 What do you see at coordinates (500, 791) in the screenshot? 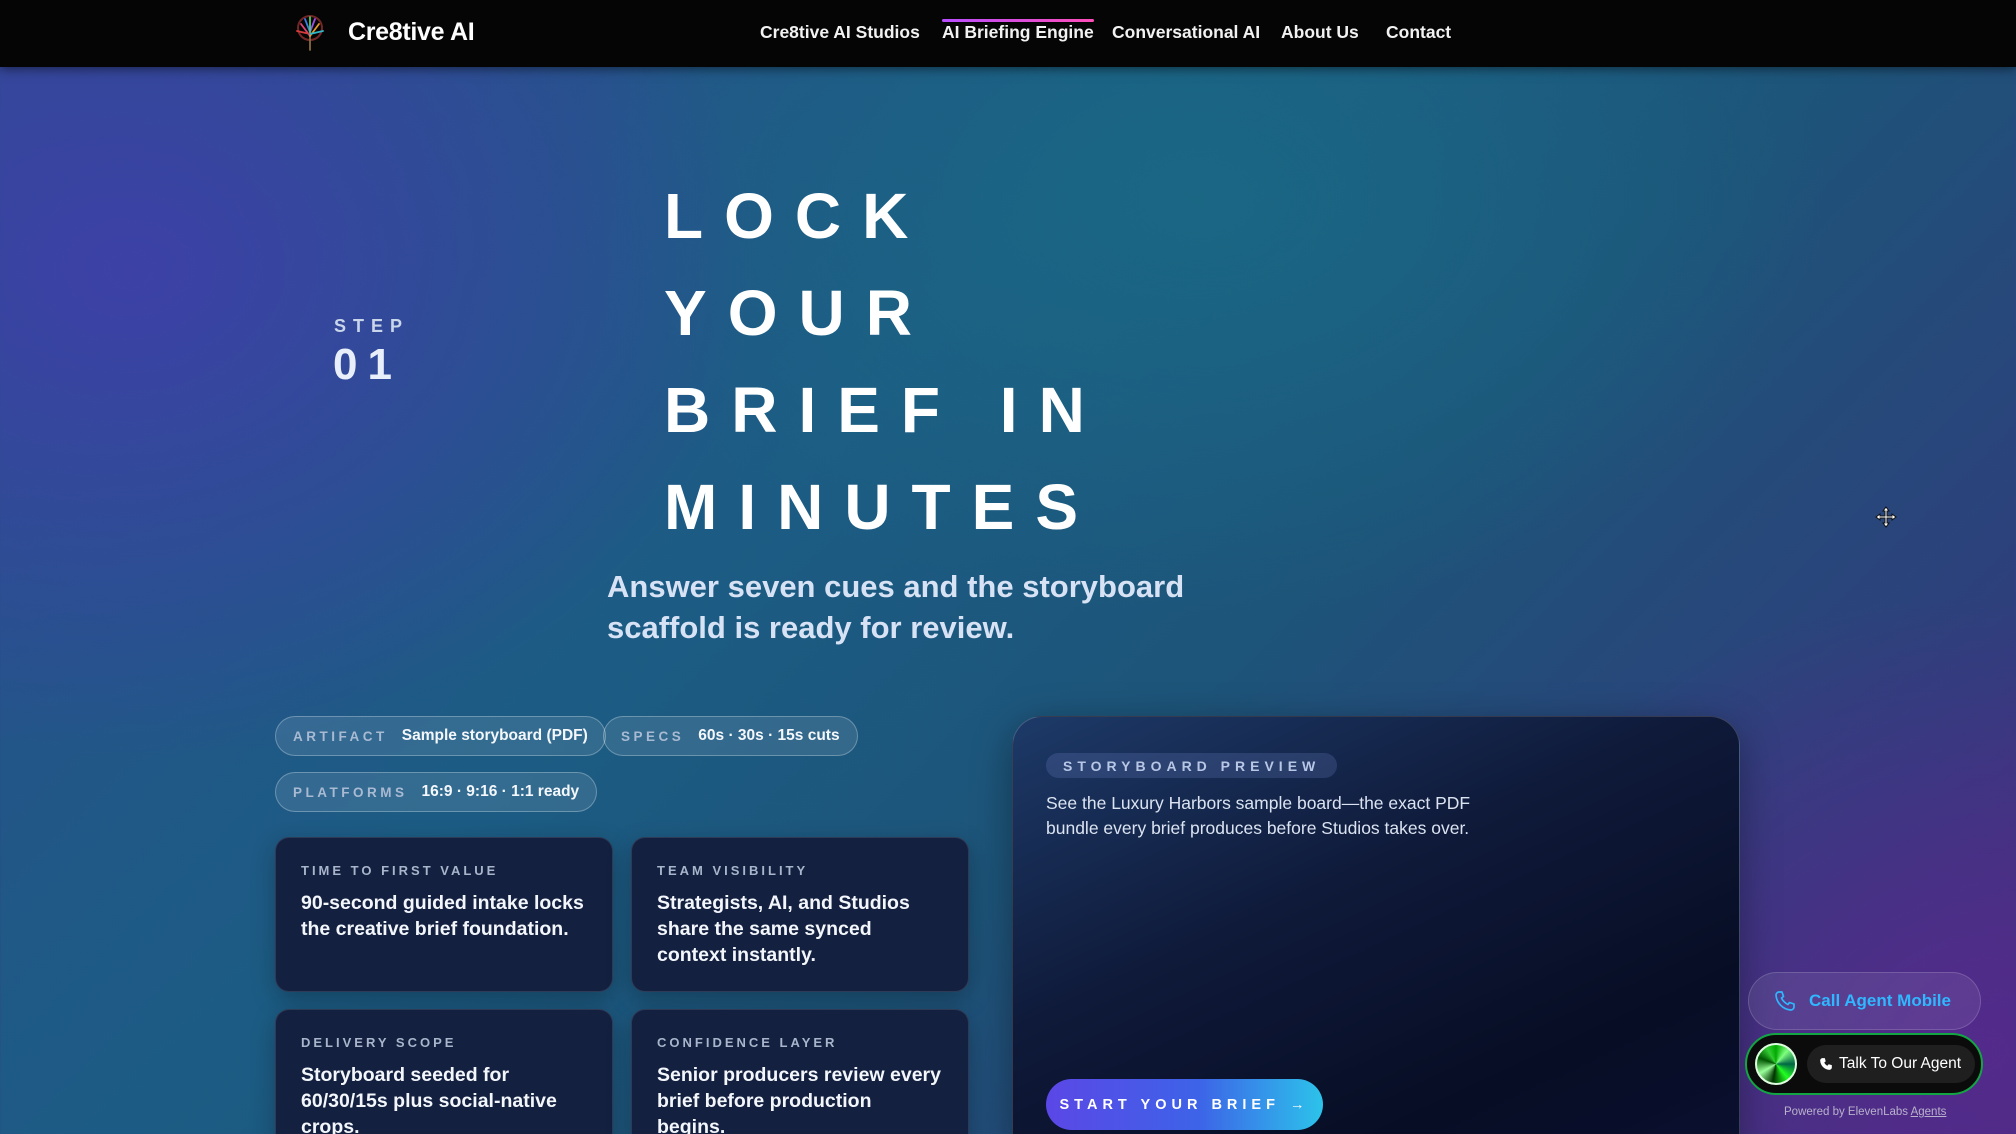
I see `pill-value: 16:9 · 9:16 · 1:1 ready` at bounding box center [500, 791].